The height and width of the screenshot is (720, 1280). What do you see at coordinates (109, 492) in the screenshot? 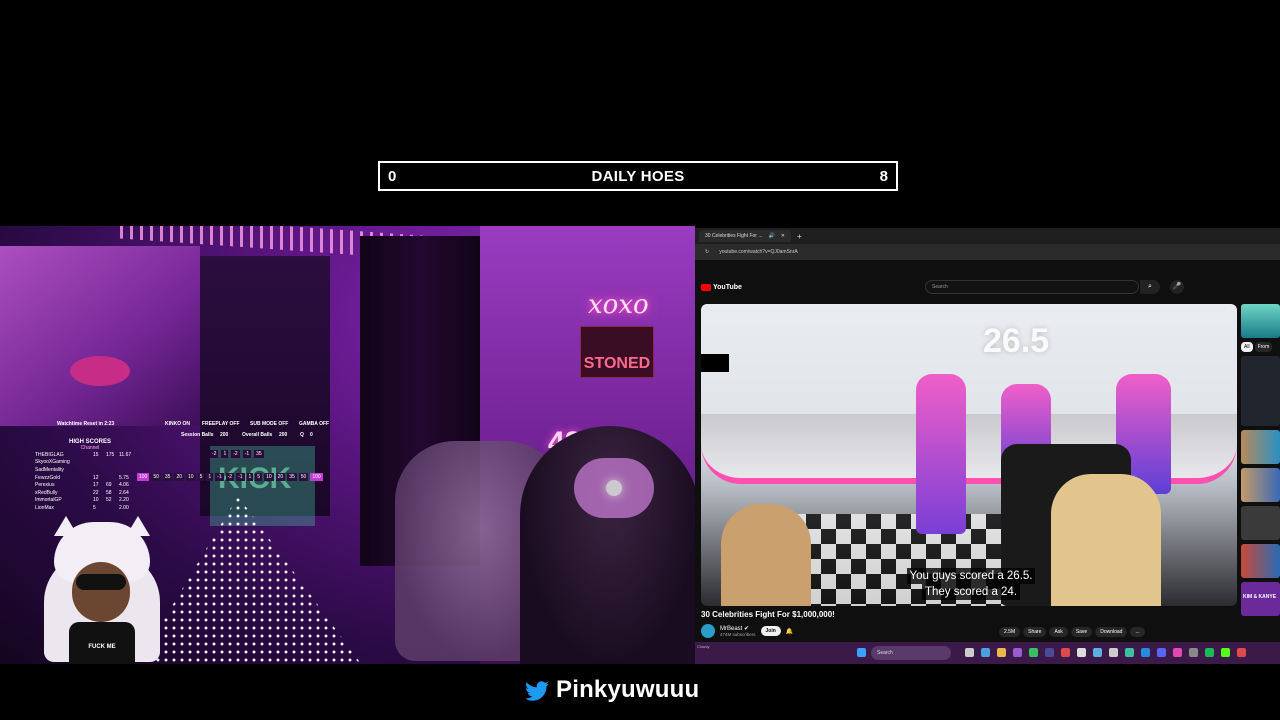
I see `high-score-value: 58` at bounding box center [109, 492].